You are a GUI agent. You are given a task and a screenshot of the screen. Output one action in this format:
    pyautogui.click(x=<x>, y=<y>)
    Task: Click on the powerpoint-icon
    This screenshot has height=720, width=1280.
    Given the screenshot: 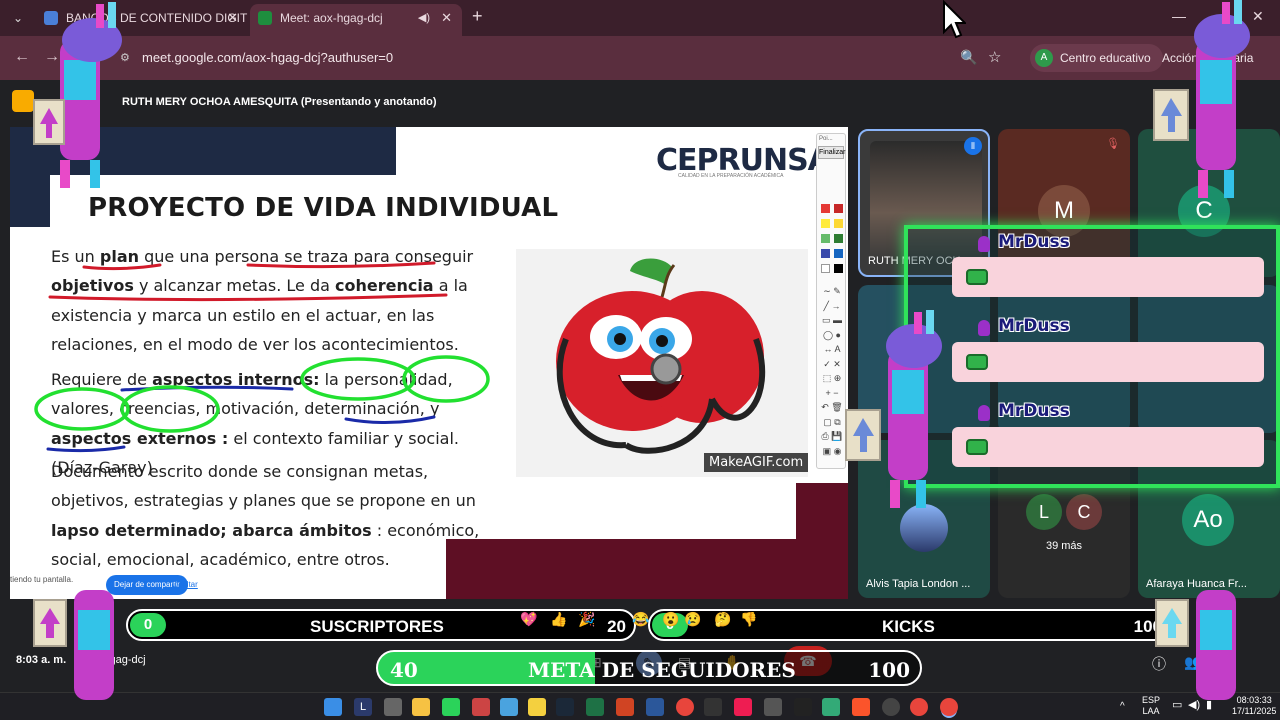 What is the action you would take?
    pyautogui.click(x=625, y=707)
    